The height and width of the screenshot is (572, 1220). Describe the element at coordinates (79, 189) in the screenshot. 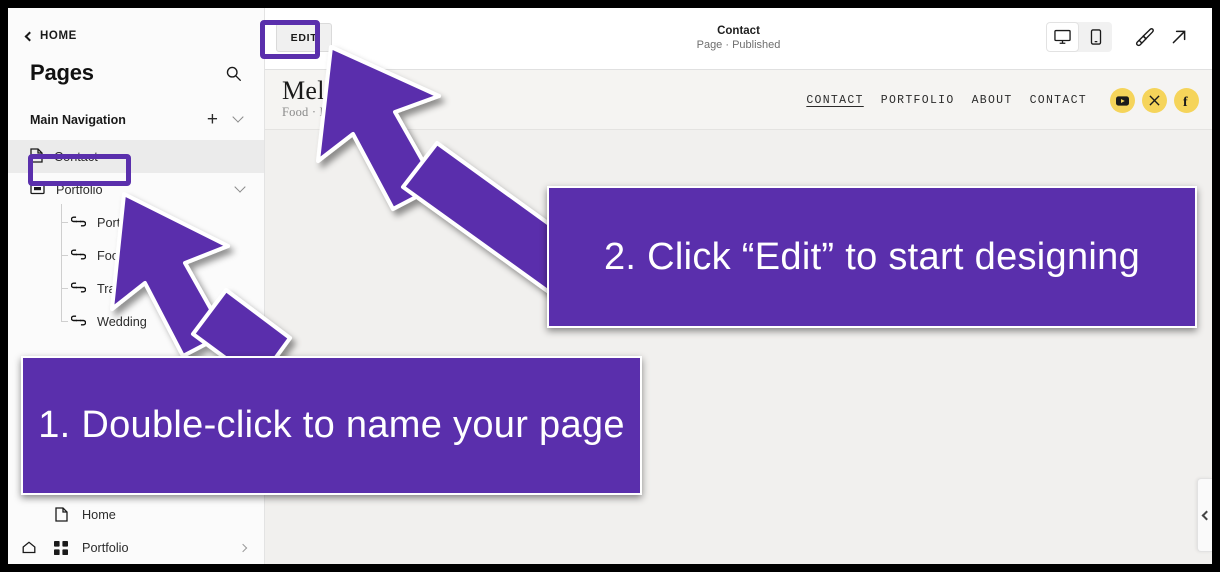

I see `sidebar-item-label: Portfolio` at that location.